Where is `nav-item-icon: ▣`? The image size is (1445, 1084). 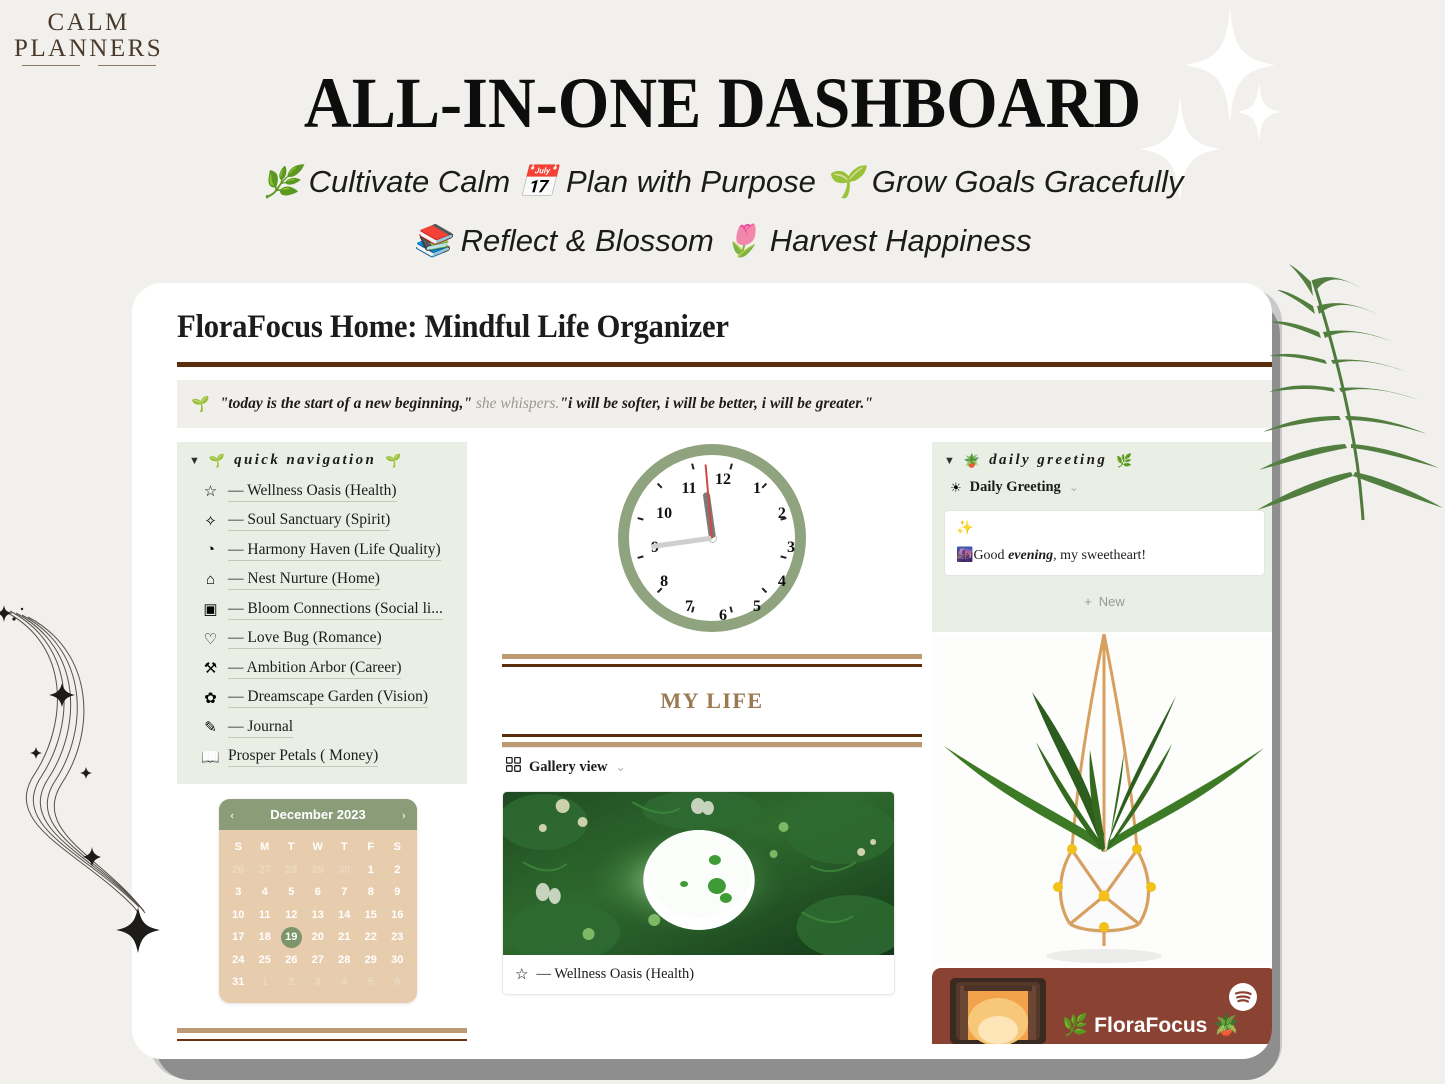 nav-item-icon: ▣ is located at coordinates (210, 610).